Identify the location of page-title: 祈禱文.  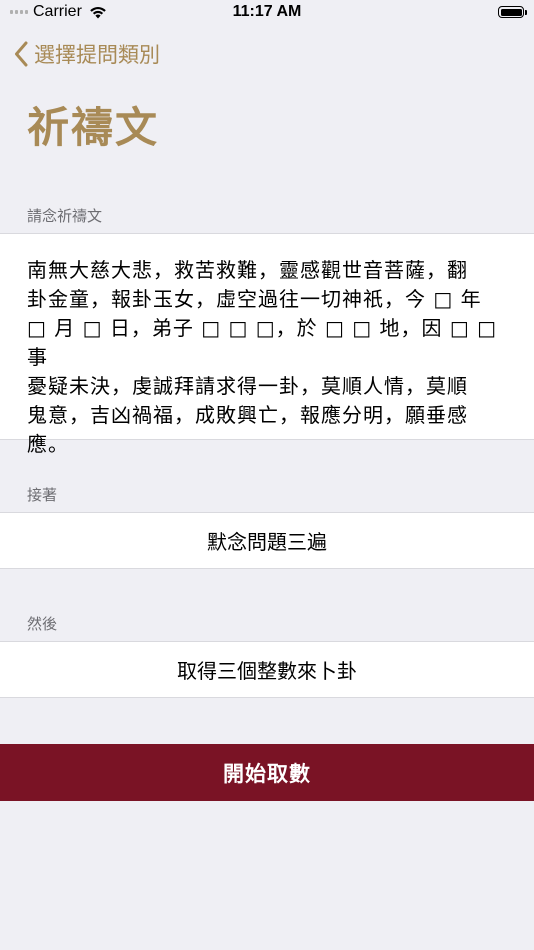
(93, 127).